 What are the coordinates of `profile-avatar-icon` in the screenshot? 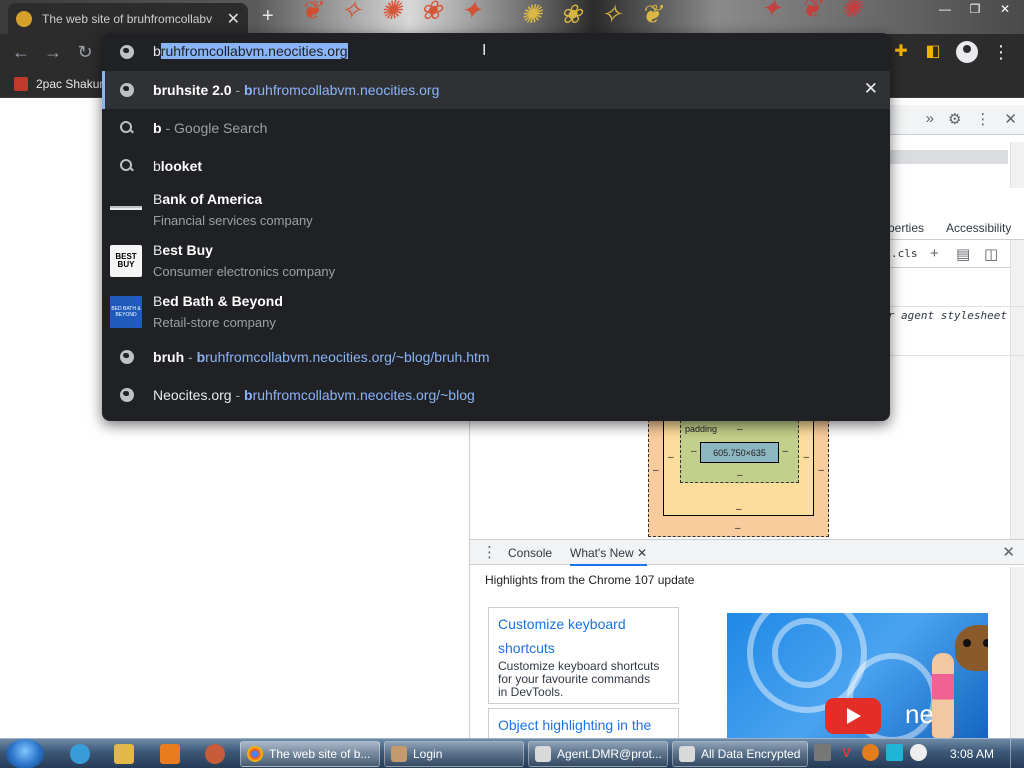 It's located at (967, 52).